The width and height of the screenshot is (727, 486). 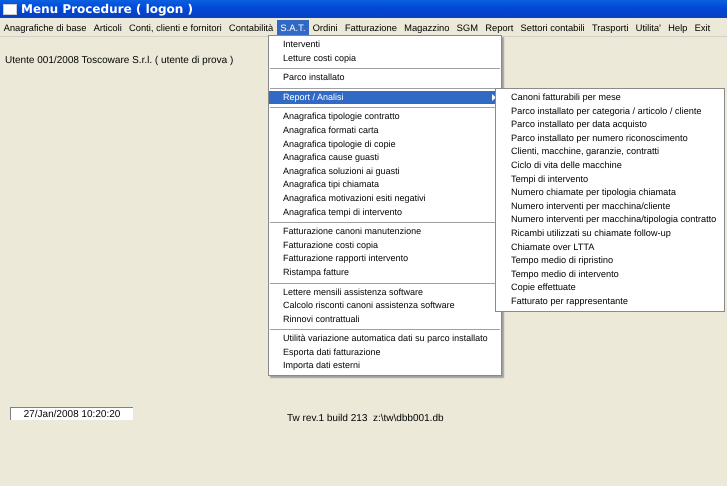 What do you see at coordinates (325, 27) in the screenshot?
I see `menu-item: Ordini` at bounding box center [325, 27].